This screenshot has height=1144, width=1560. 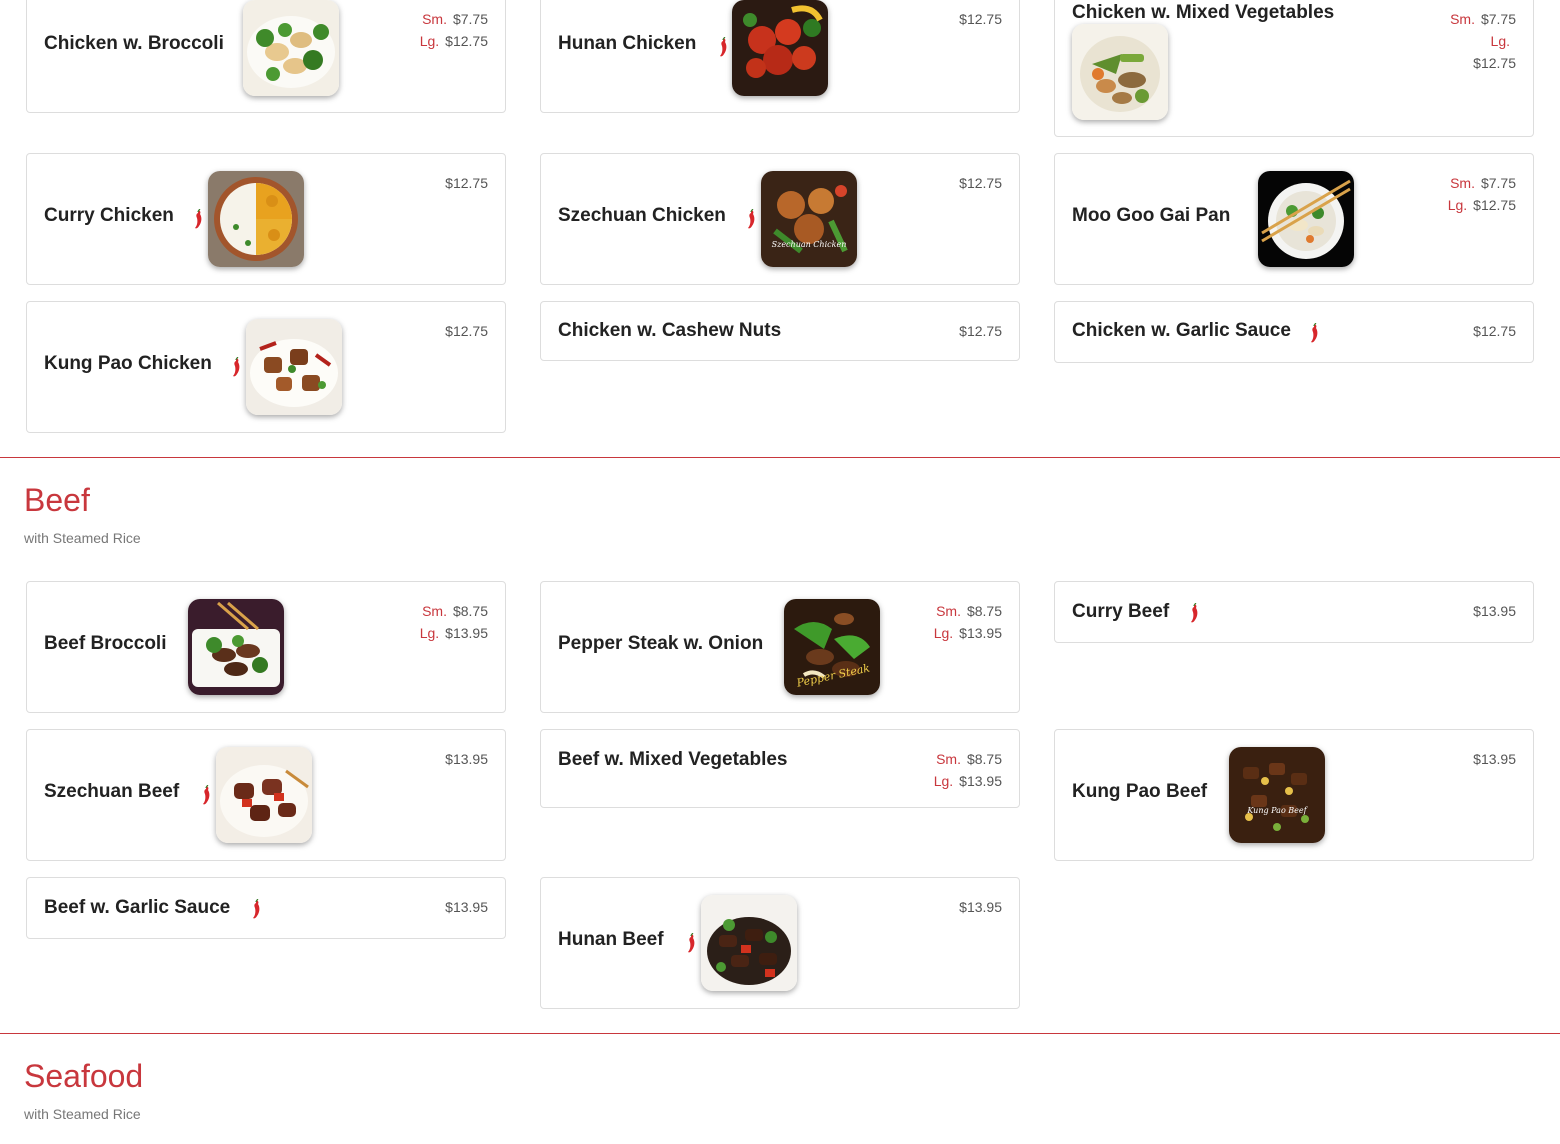 What do you see at coordinates (128, 363) in the screenshot?
I see `item-name: Kung Pao Chicken` at bounding box center [128, 363].